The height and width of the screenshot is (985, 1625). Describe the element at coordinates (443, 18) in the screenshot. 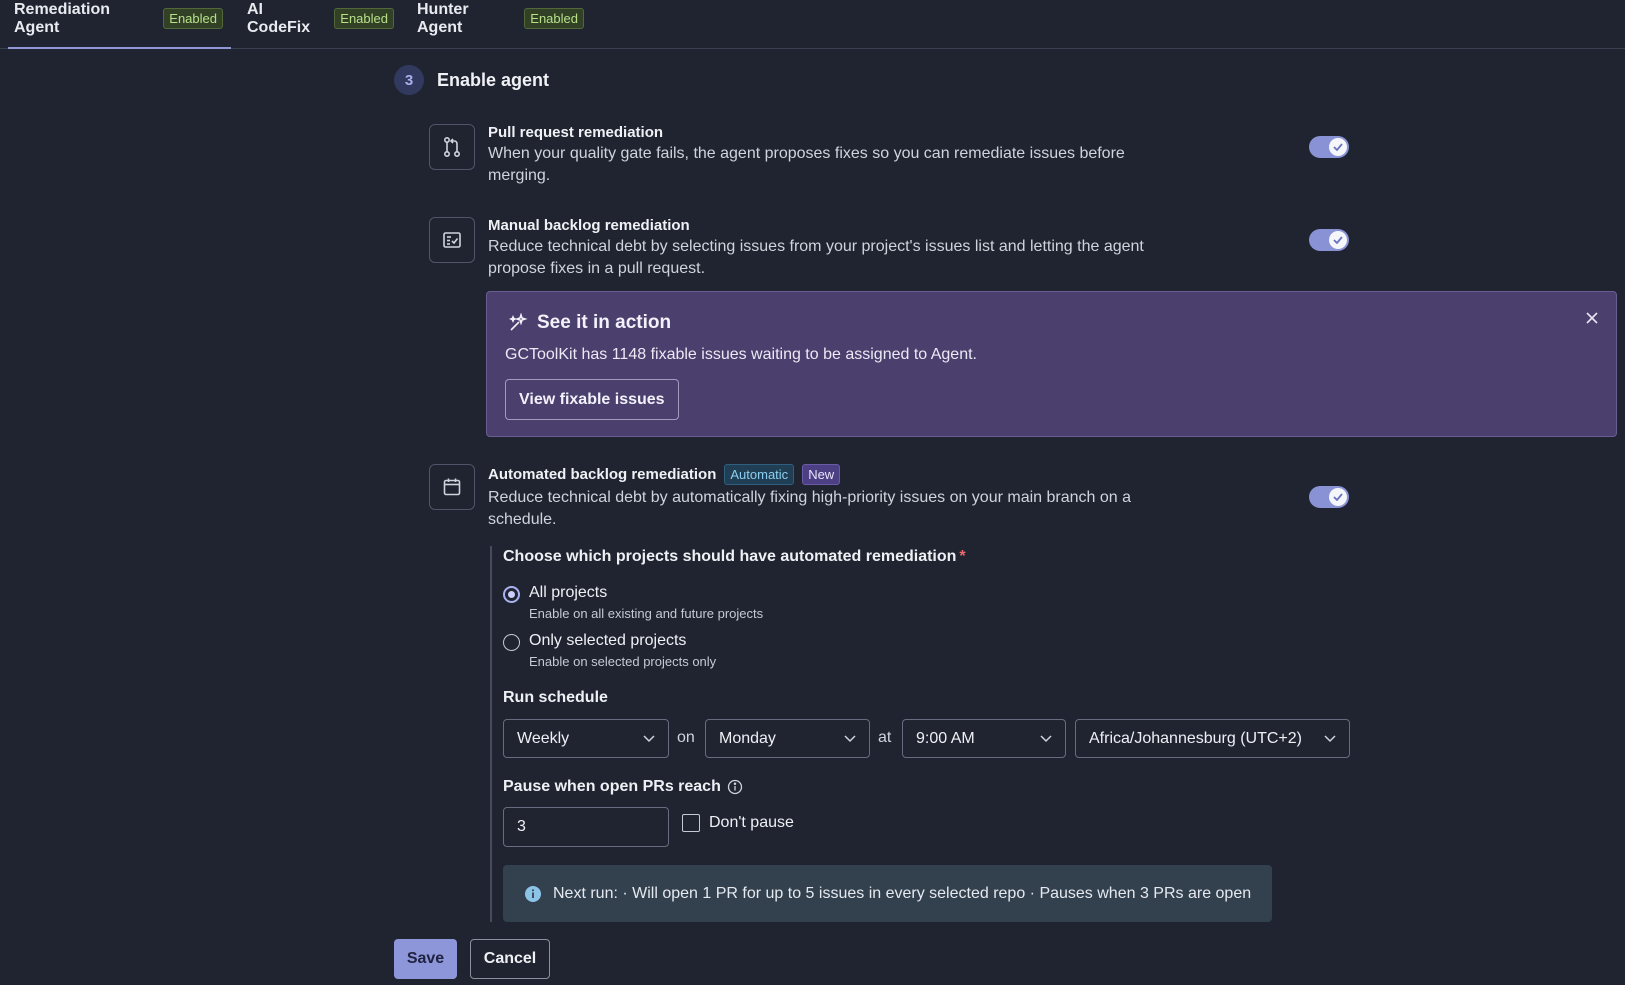

I see `tab-label: Hunter Agent` at that location.